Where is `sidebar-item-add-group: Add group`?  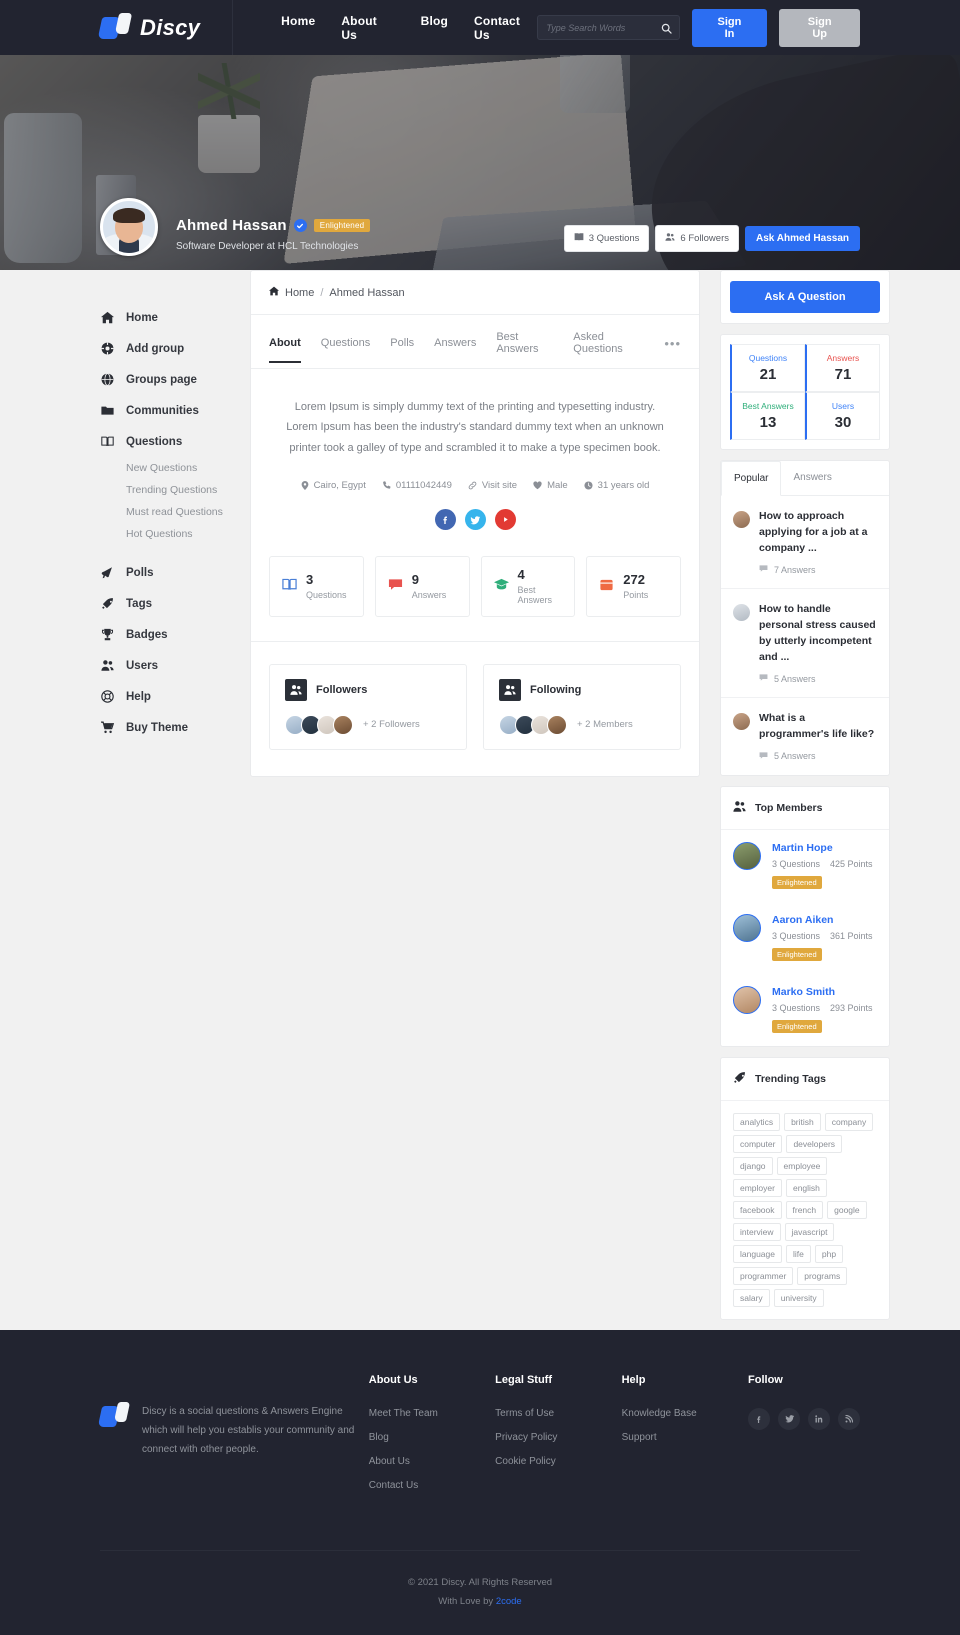 sidebar-item-add-group: Add group is located at coordinates (165, 348).